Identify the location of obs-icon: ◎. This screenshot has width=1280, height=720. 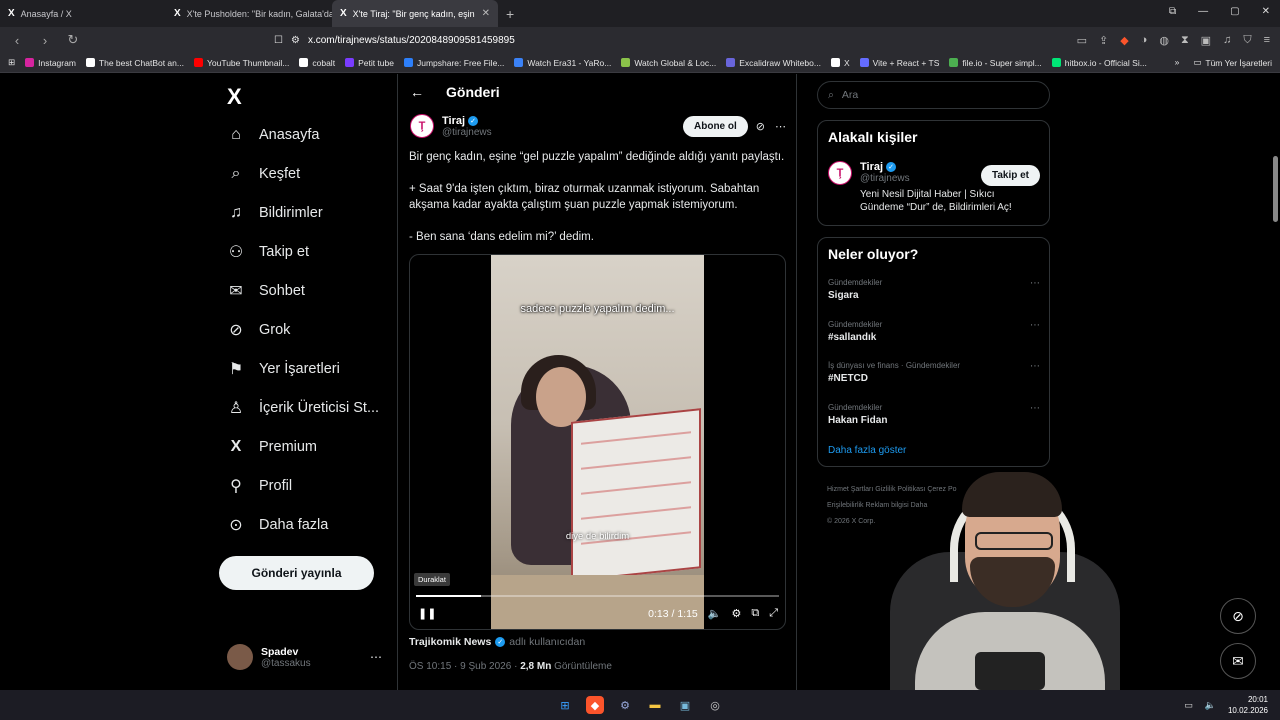
(715, 705).